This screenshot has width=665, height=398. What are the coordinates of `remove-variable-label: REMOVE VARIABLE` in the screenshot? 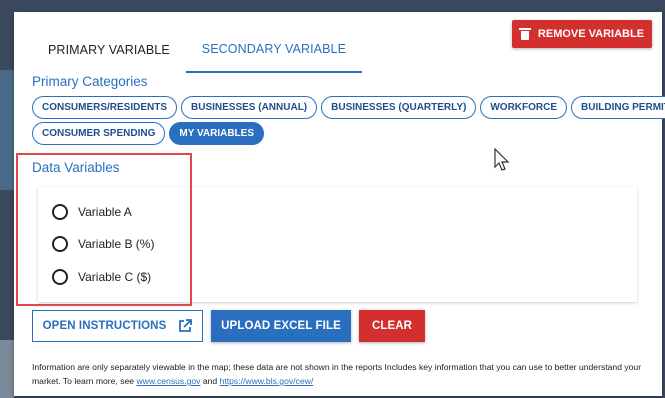 It's located at (591, 34).